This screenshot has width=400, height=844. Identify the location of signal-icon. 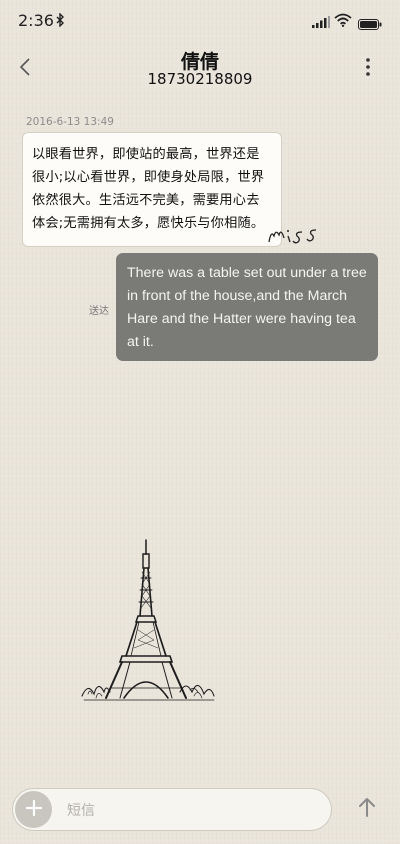
(321, 22).